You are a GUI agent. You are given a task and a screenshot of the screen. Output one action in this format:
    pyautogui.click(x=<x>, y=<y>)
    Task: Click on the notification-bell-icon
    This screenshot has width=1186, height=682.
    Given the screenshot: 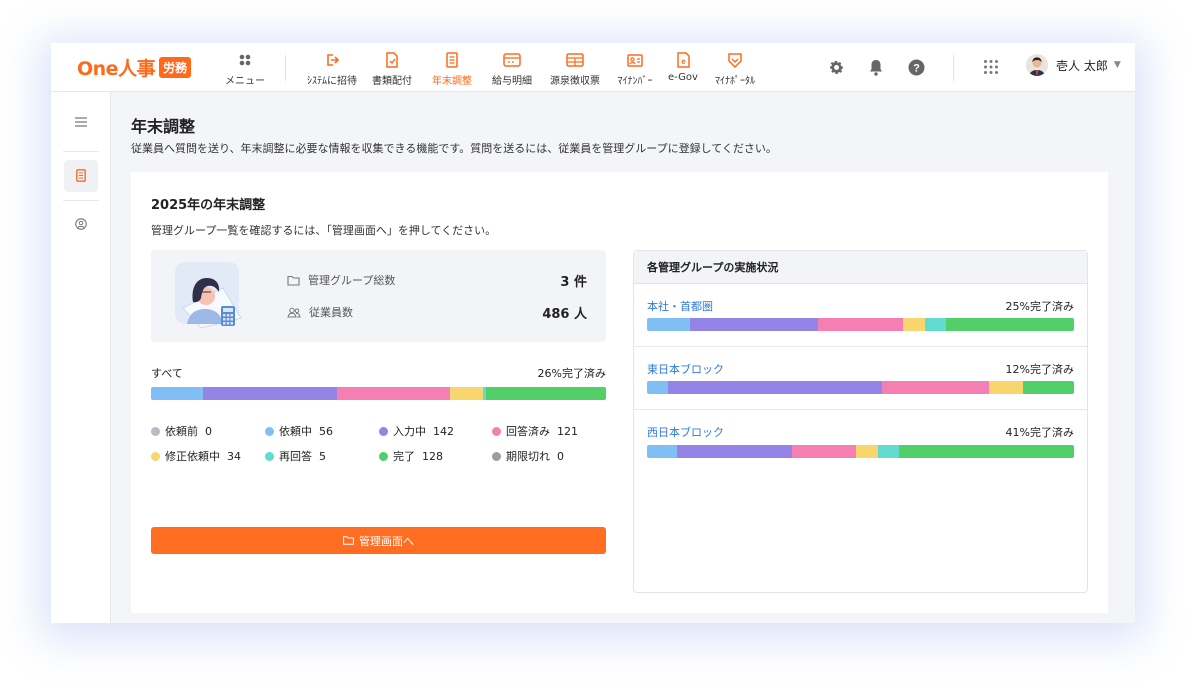 What is the action you would take?
    pyautogui.click(x=876, y=67)
    